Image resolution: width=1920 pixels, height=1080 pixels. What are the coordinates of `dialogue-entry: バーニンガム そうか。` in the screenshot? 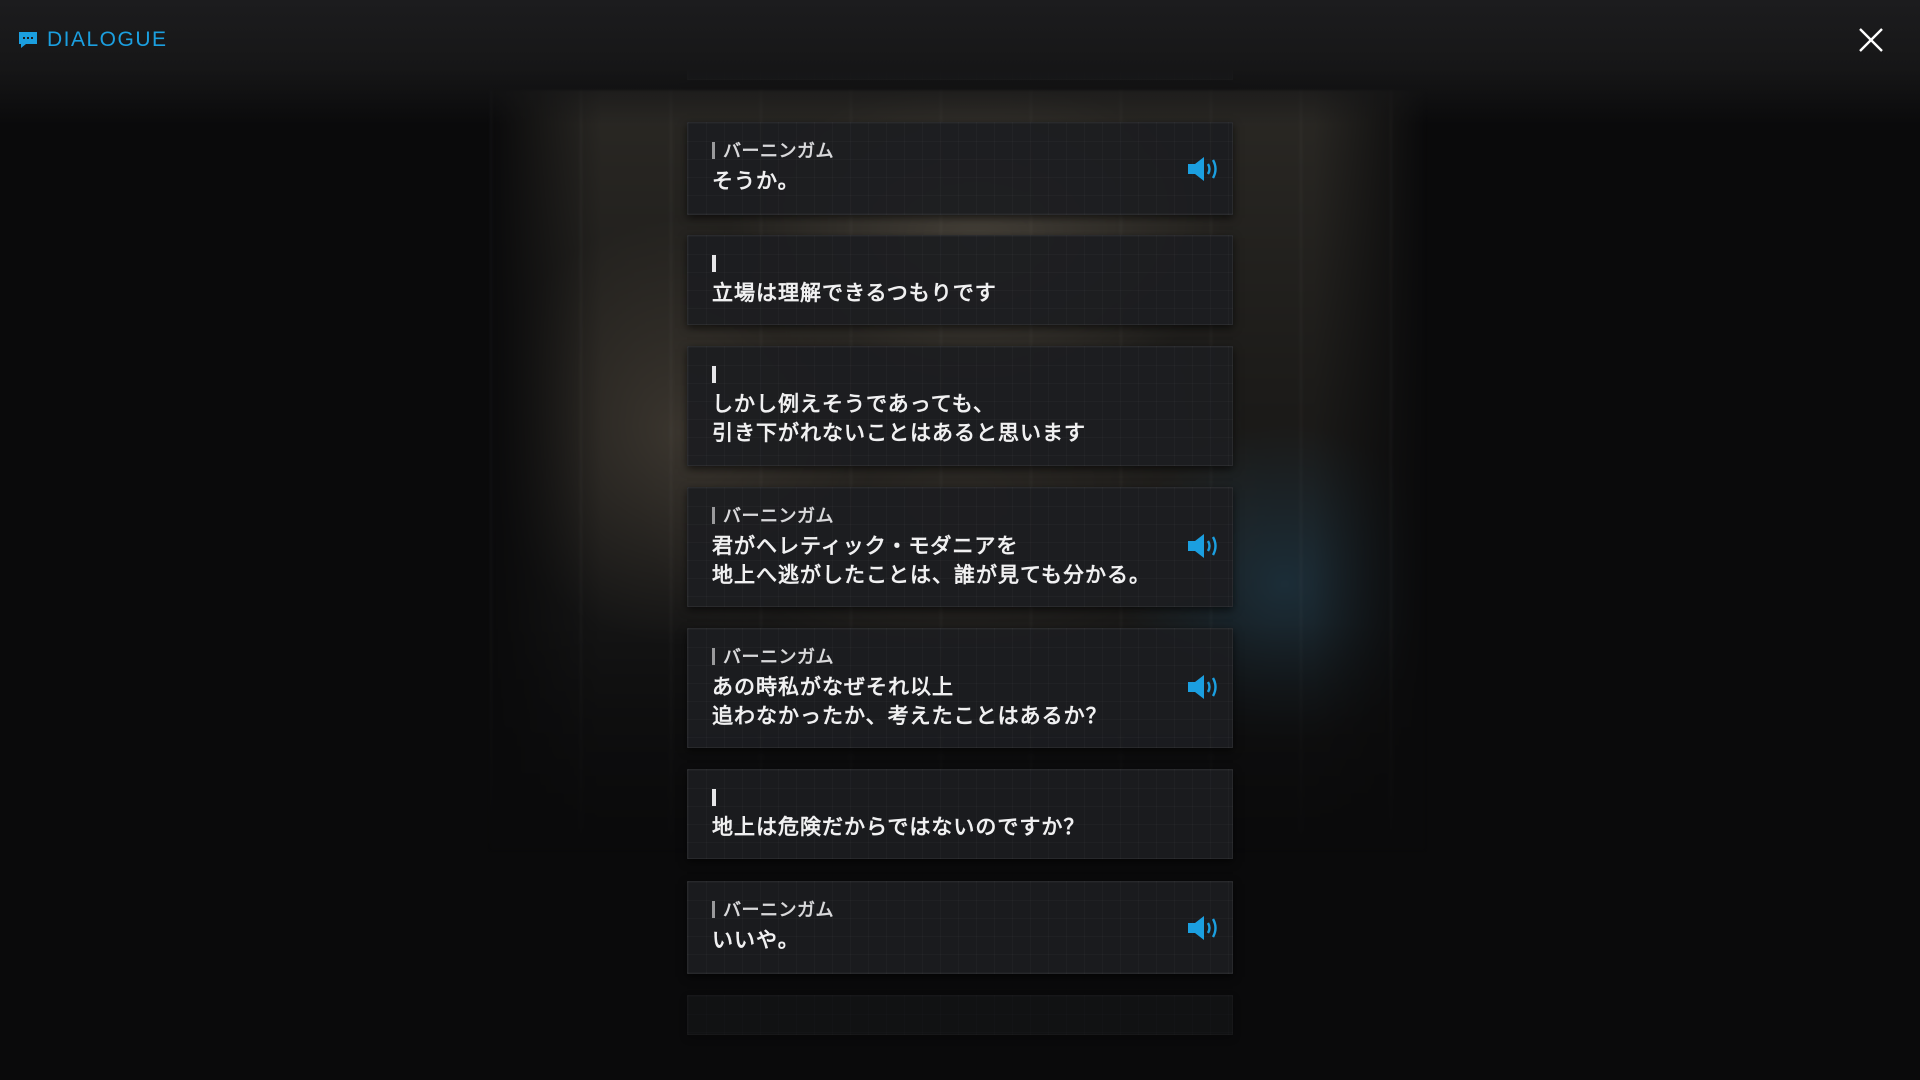 It's located at (960, 168).